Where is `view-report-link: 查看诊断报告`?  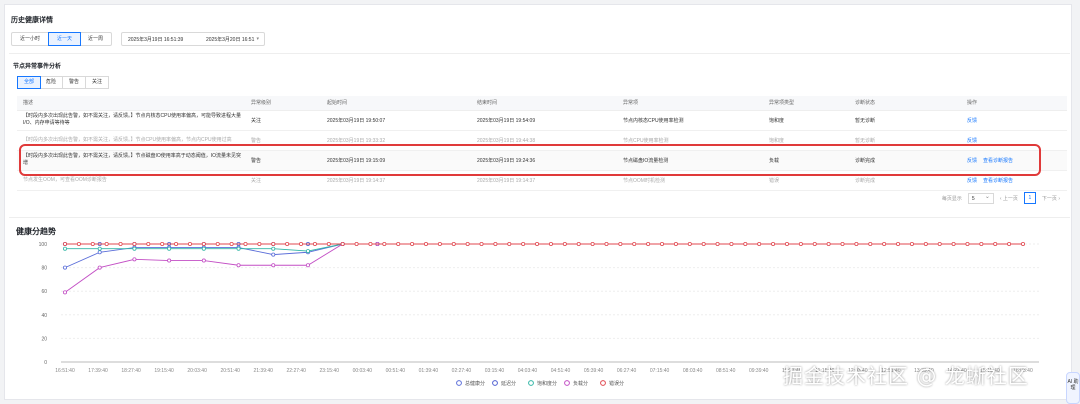
view-report-link: 查看诊断报告 is located at coordinates (998, 181).